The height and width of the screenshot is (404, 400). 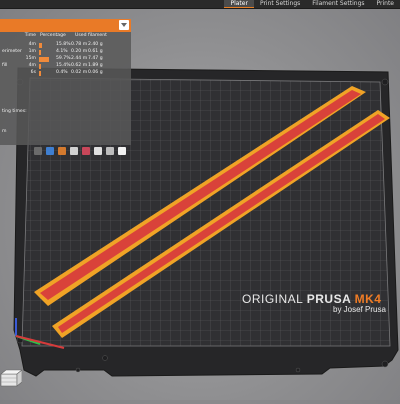 What do you see at coordinates (30, 58) in the screenshot?
I see `legend-row-time: 15m` at bounding box center [30, 58].